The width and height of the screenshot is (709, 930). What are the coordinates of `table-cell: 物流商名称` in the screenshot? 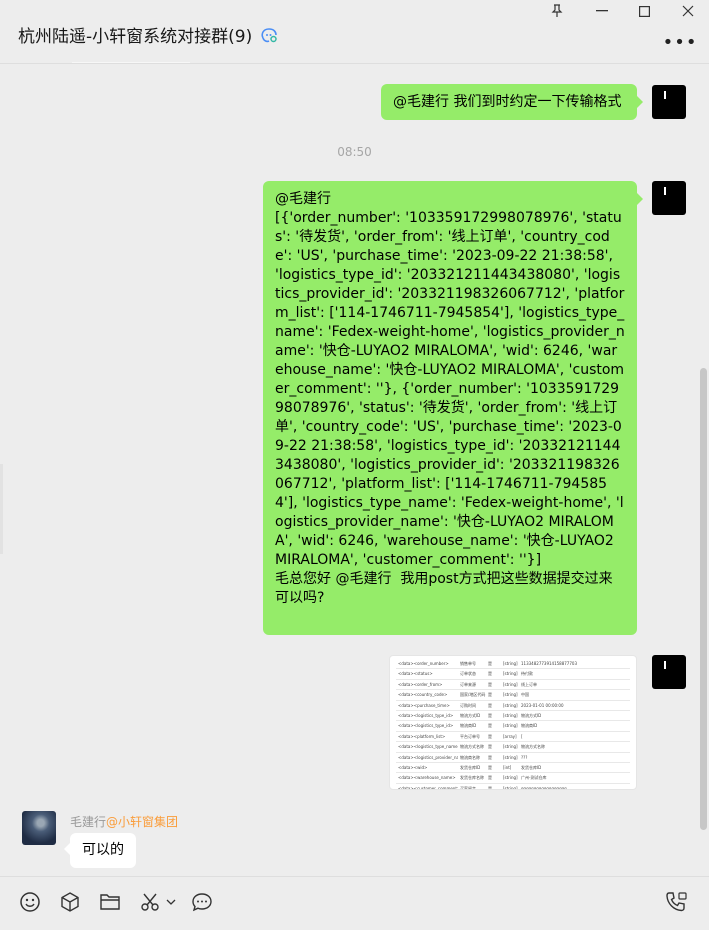 It's located at (470, 757).